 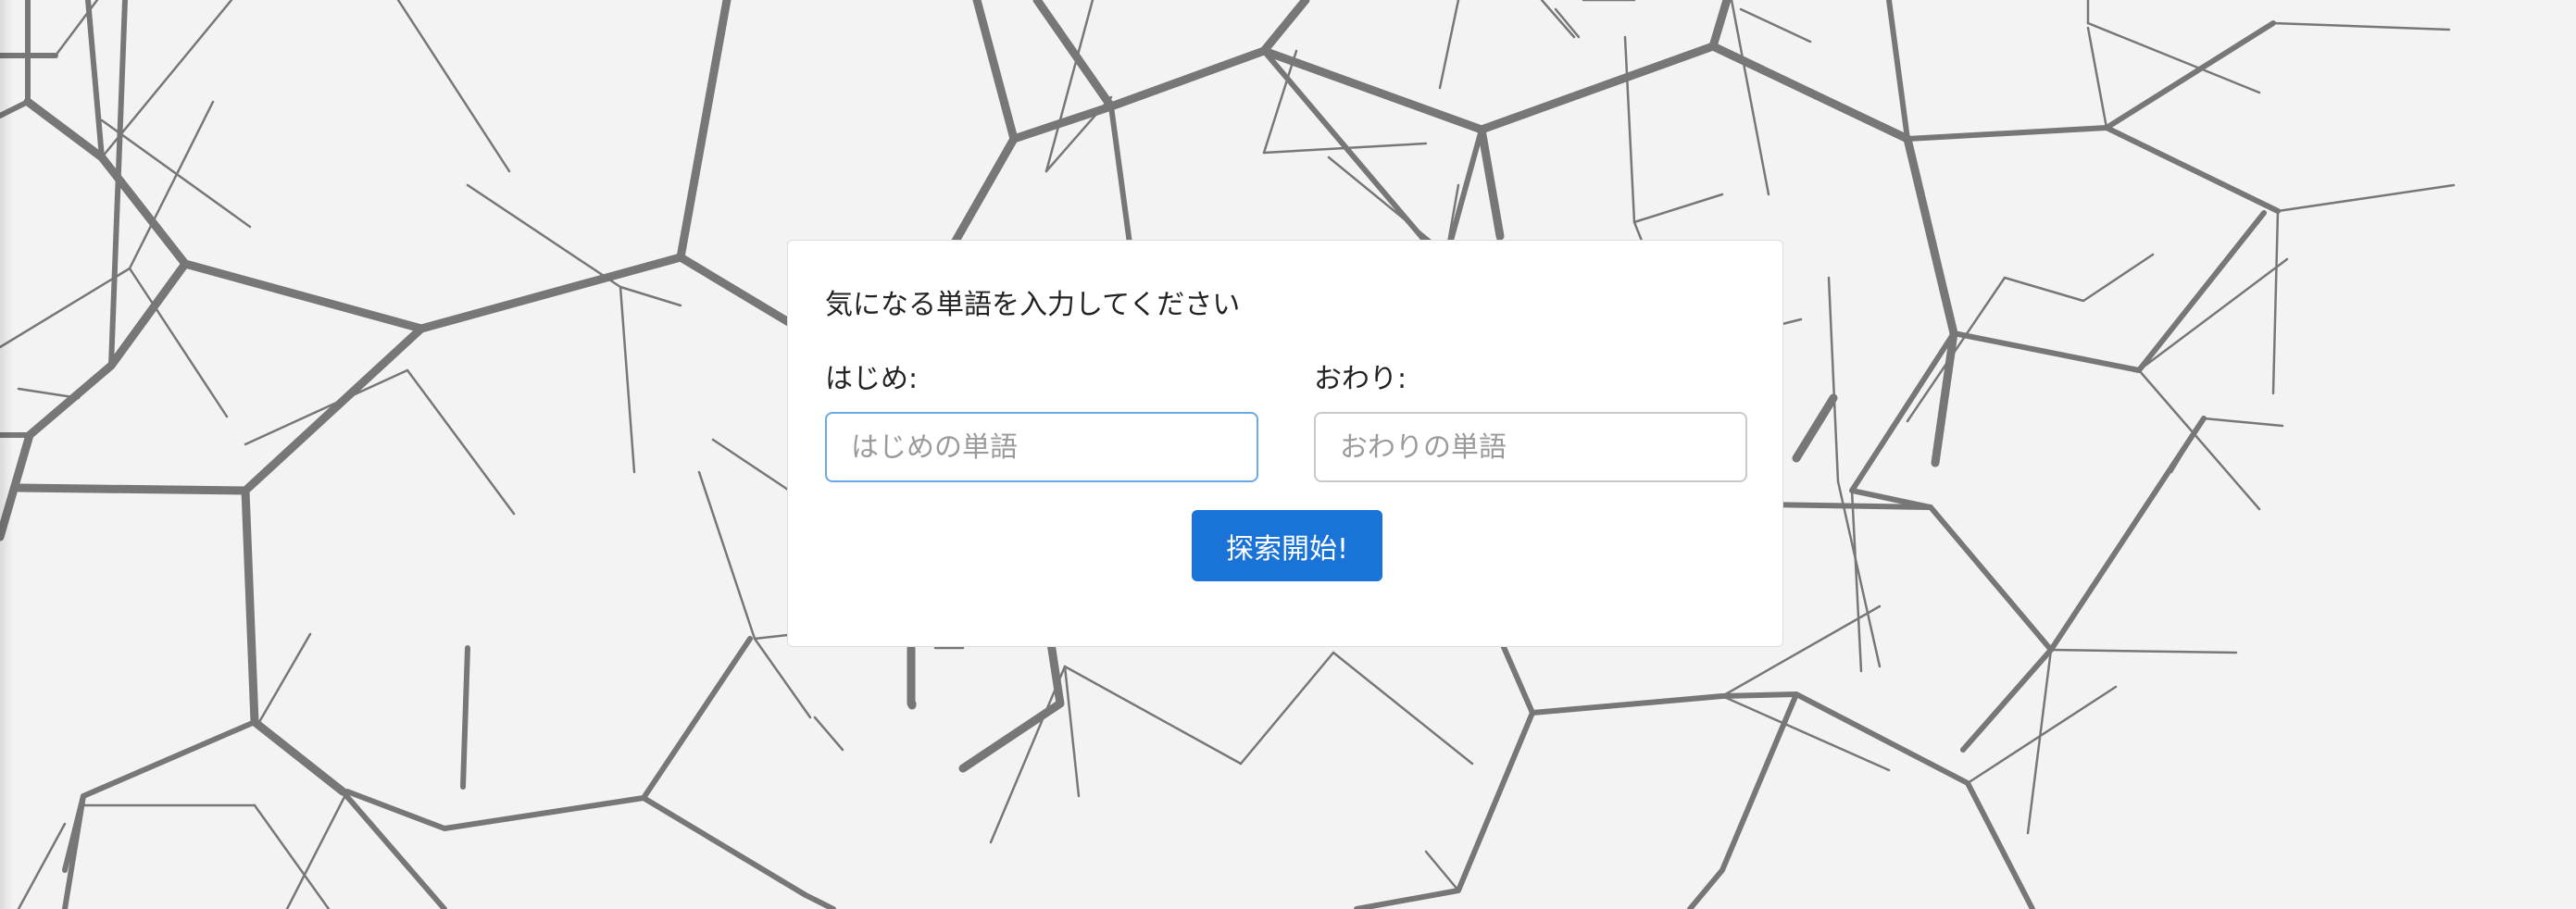 I want to click on form-prompt: 気になる単語を入力してください, so click(x=1033, y=305).